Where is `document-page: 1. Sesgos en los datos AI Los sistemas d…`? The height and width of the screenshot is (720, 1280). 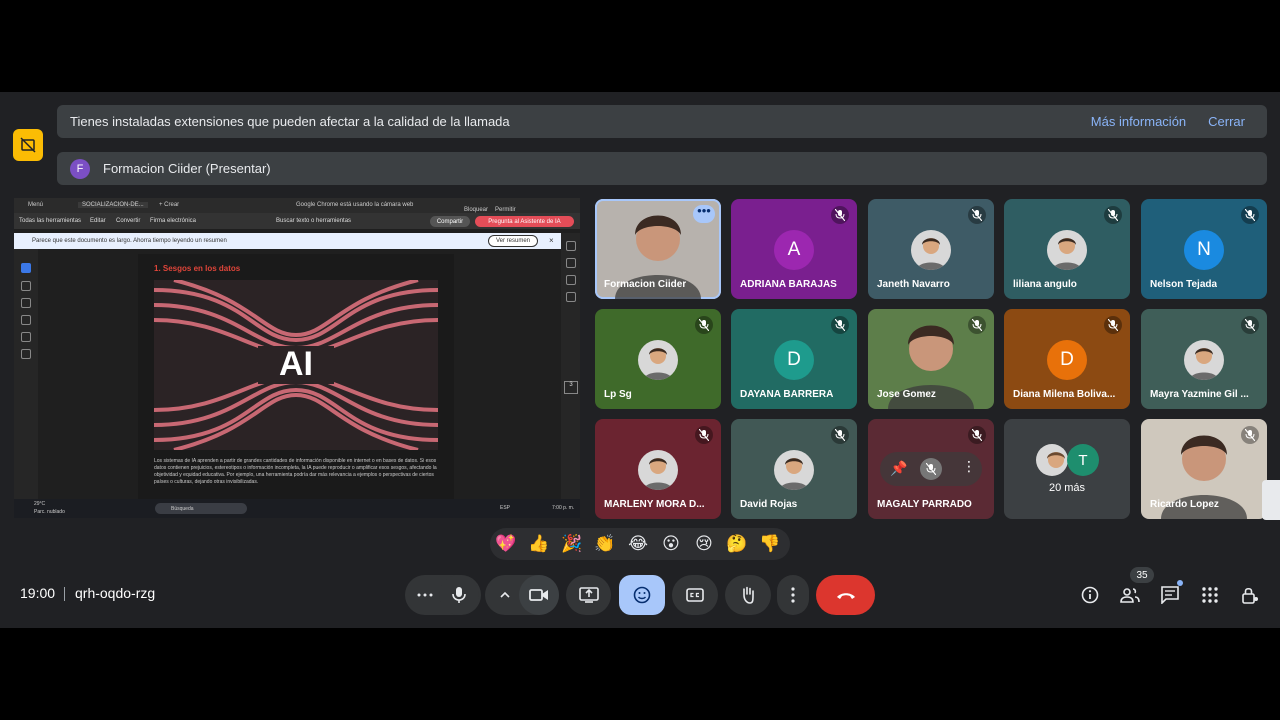
document-page: 1. Sesgos en los datos AI Los sistemas d… is located at coordinates (296, 376).